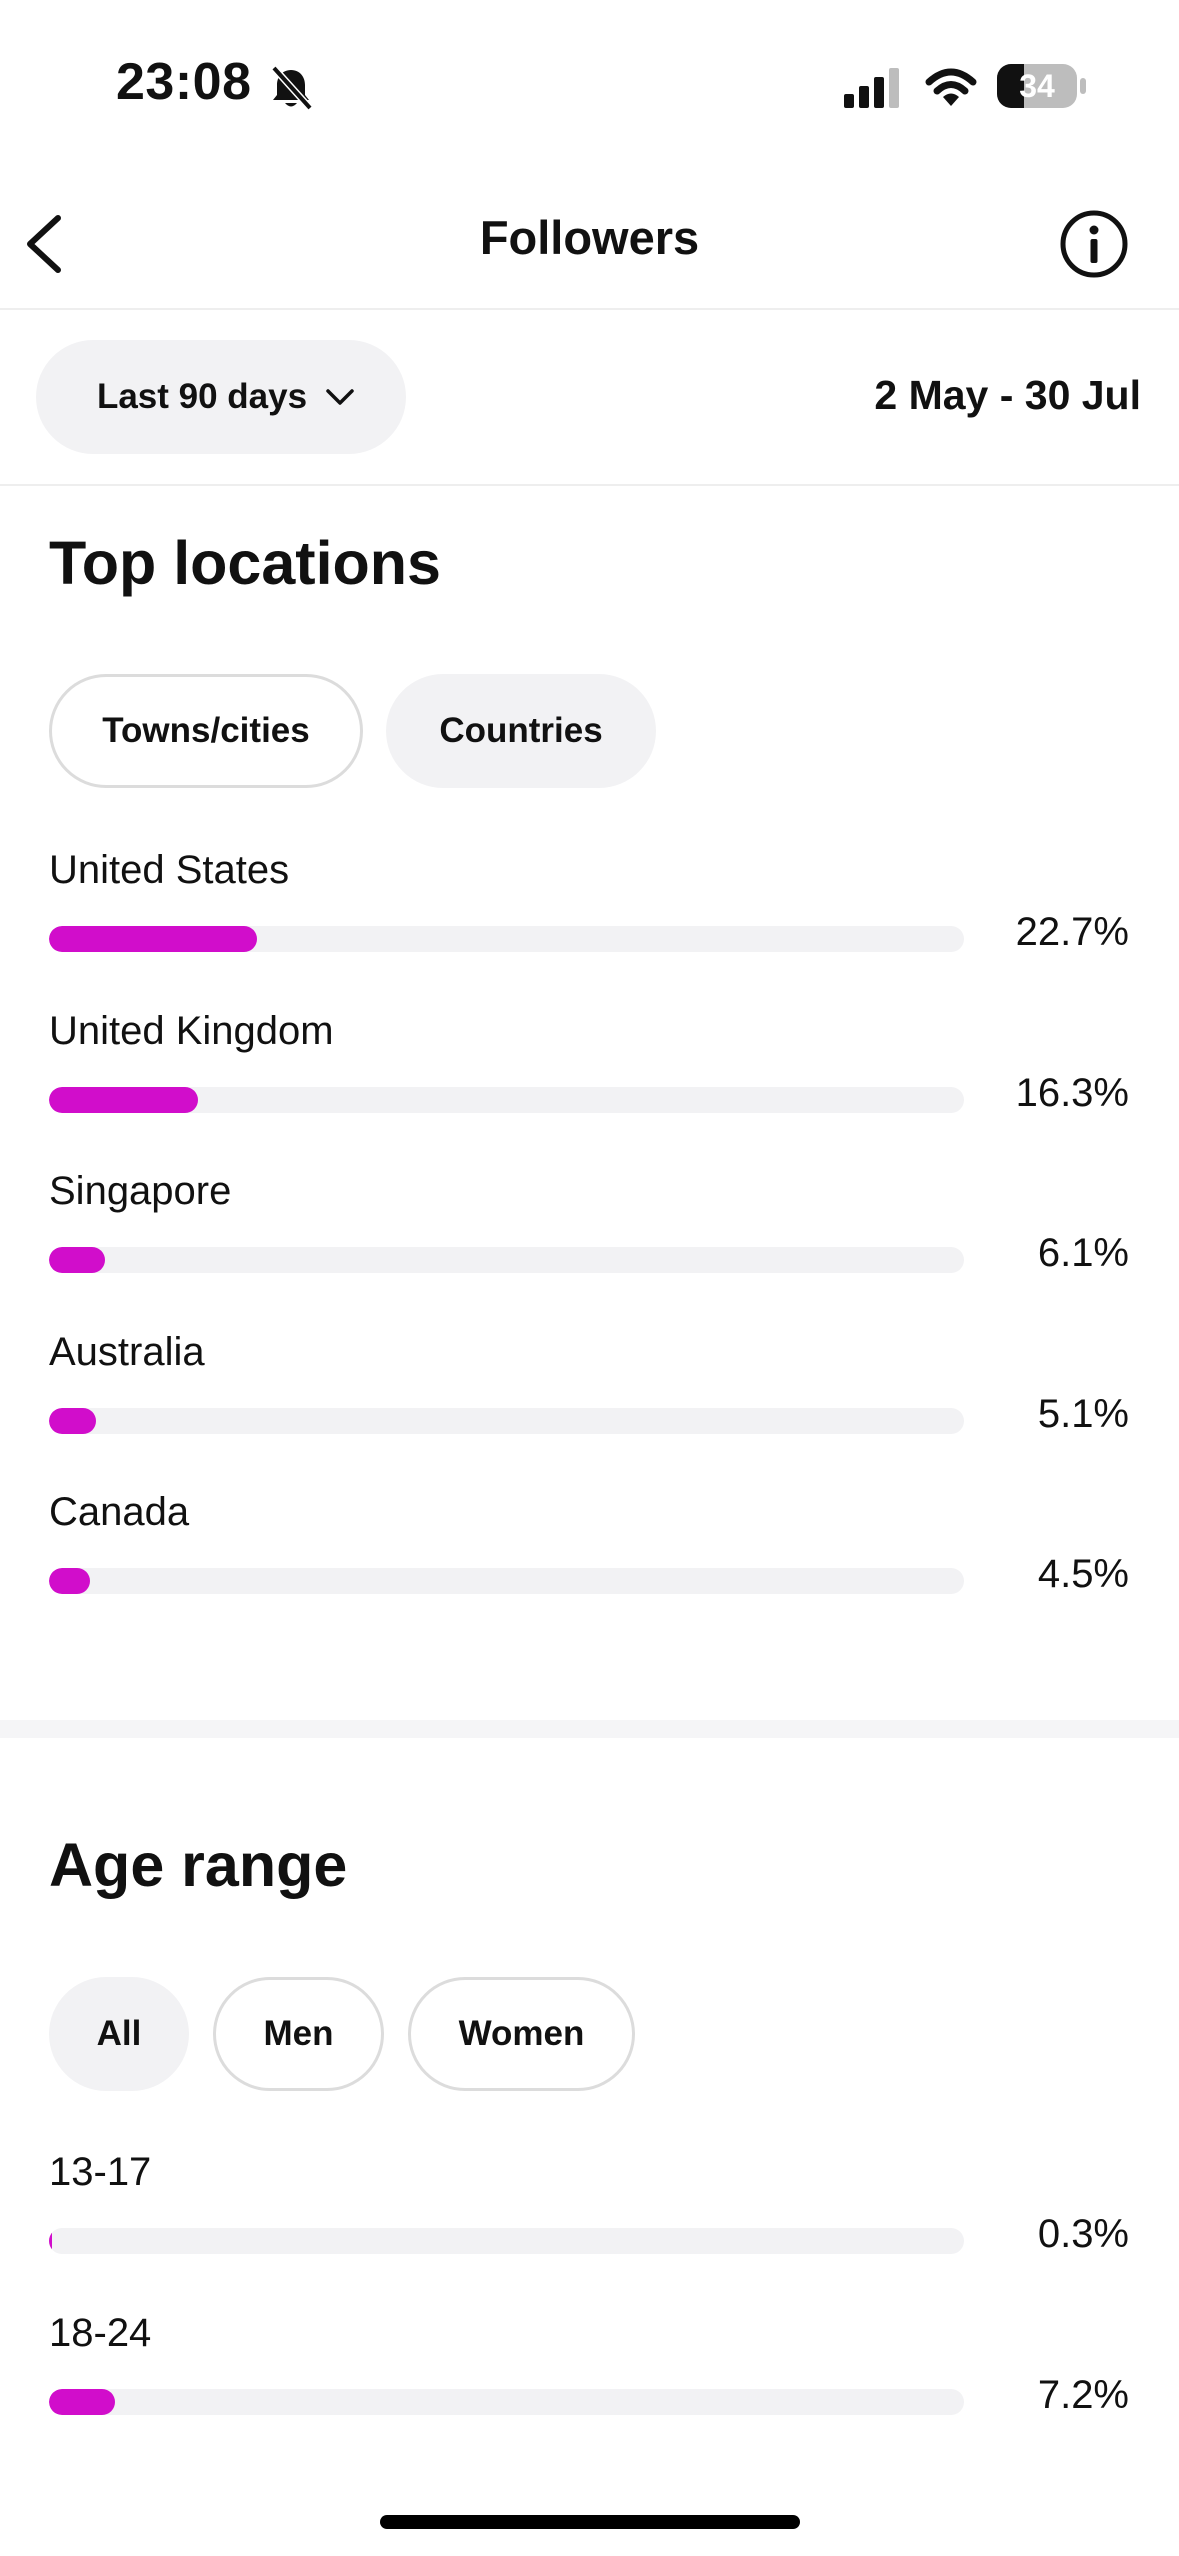  Describe the element at coordinates (1083, 1413) in the screenshot. I see `bar-value: 5.1%` at that location.